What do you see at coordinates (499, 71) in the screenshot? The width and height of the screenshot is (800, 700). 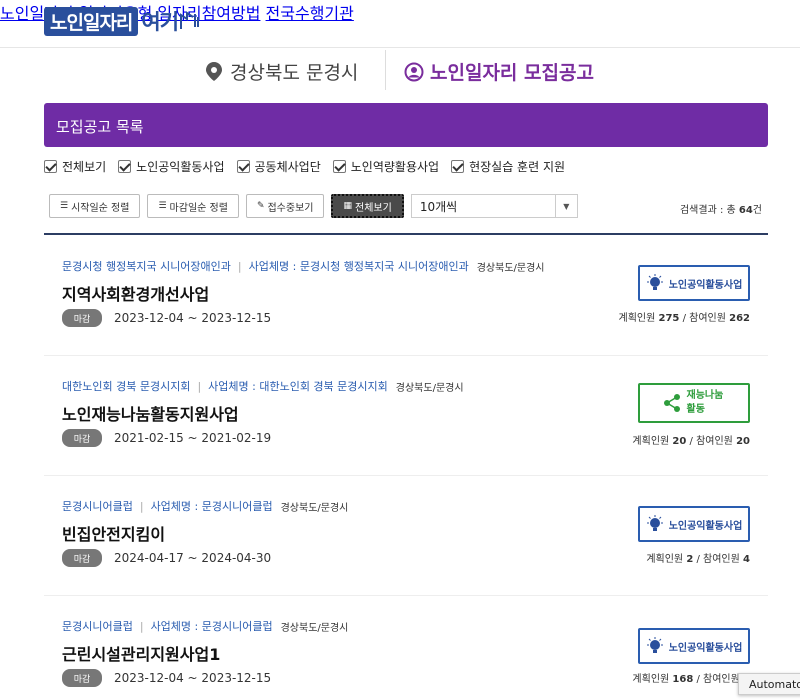 I see `page-title: 노인일자리 모집공고` at bounding box center [499, 71].